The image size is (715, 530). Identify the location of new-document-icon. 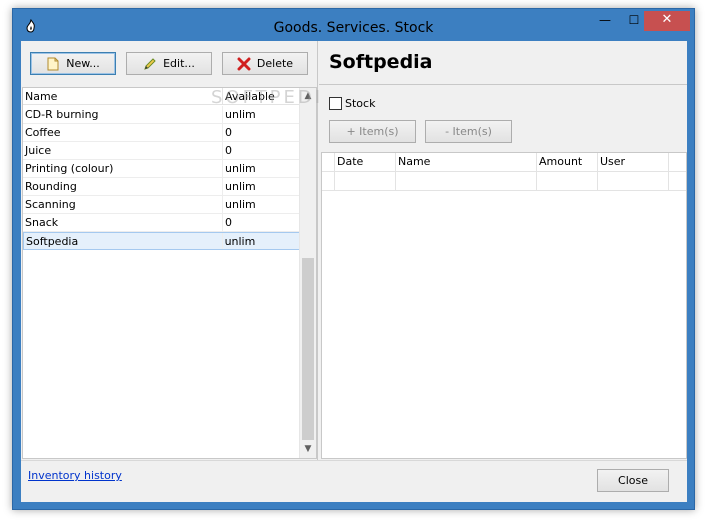
(53, 63).